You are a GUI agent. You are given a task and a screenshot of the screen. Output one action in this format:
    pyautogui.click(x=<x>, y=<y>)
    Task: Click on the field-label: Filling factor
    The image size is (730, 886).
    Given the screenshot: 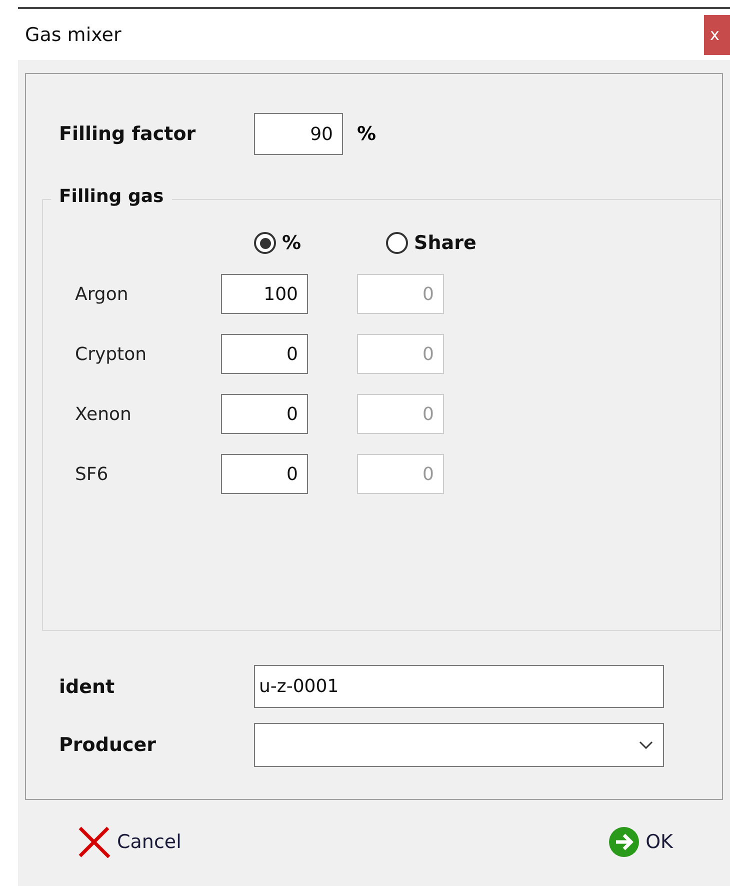 What is the action you would take?
    pyautogui.click(x=128, y=134)
    